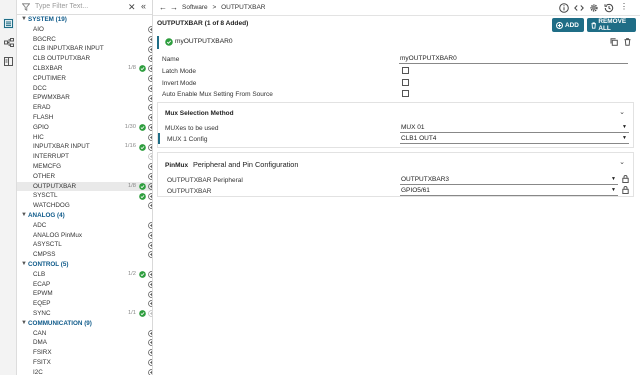  Describe the element at coordinates (622, 162) in the screenshot. I see `pinmux-collapse-chevron-icon: ⌄` at that location.